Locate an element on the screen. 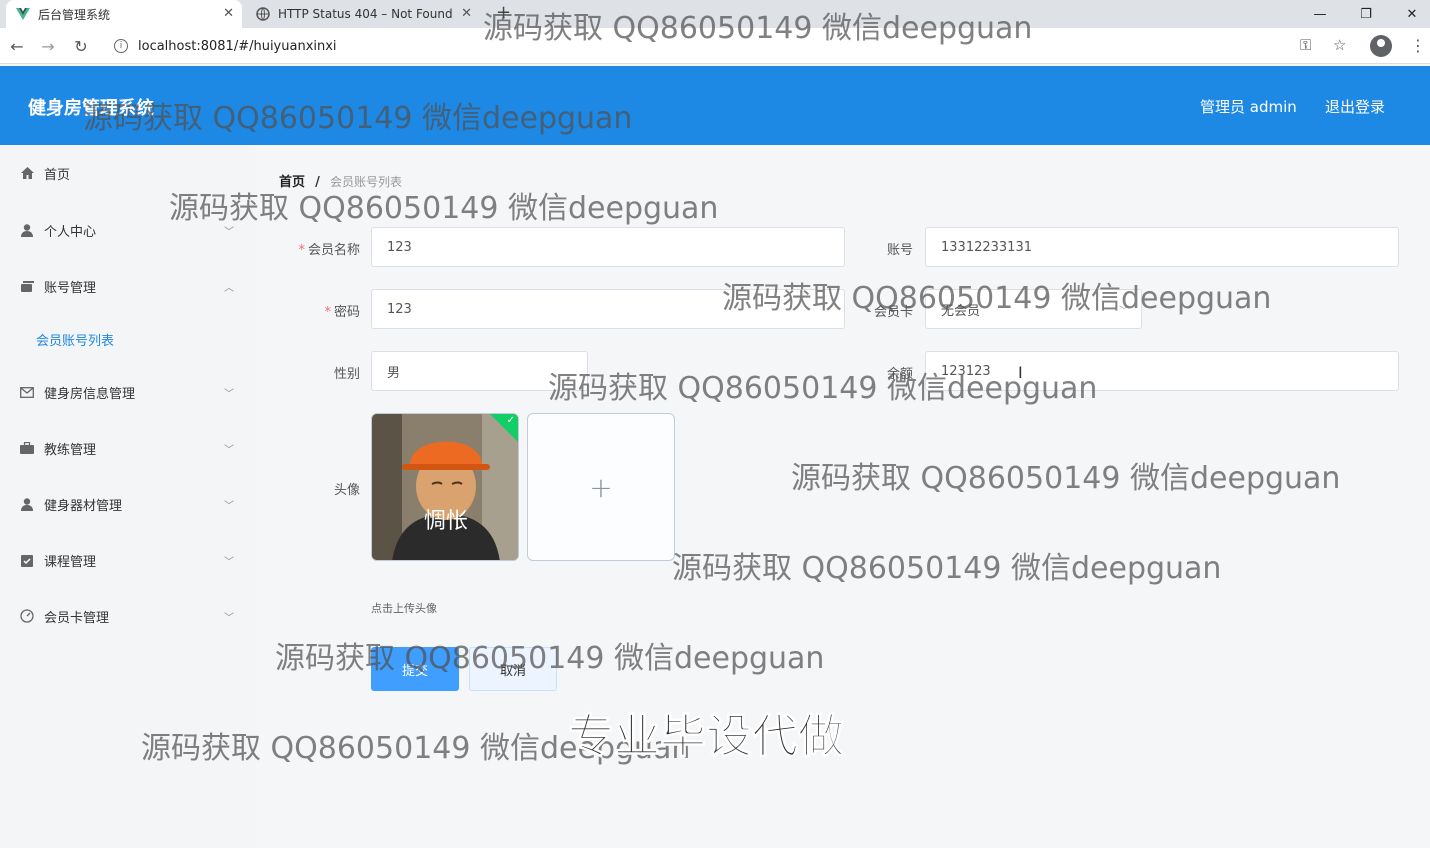  sidebar-subitem-member-accounts: 会员账号列表 is located at coordinates (75, 339).